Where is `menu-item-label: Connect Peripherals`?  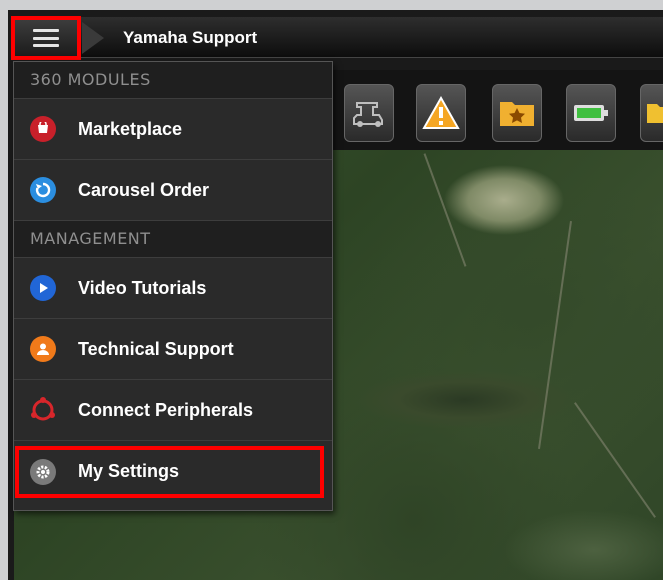
menu-item-label: Connect Peripherals is located at coordinates (166, 409).